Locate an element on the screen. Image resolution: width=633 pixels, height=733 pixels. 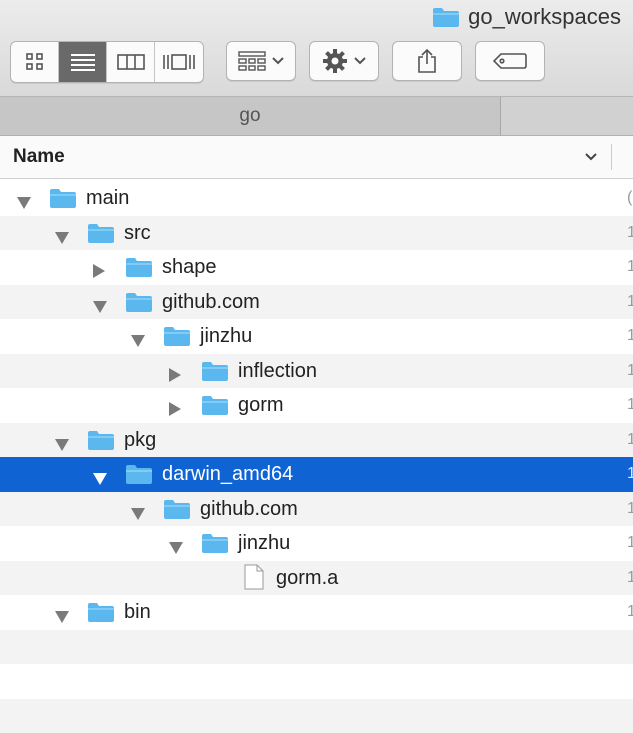
cover-flow-icon is located at coordinates (179, 62).